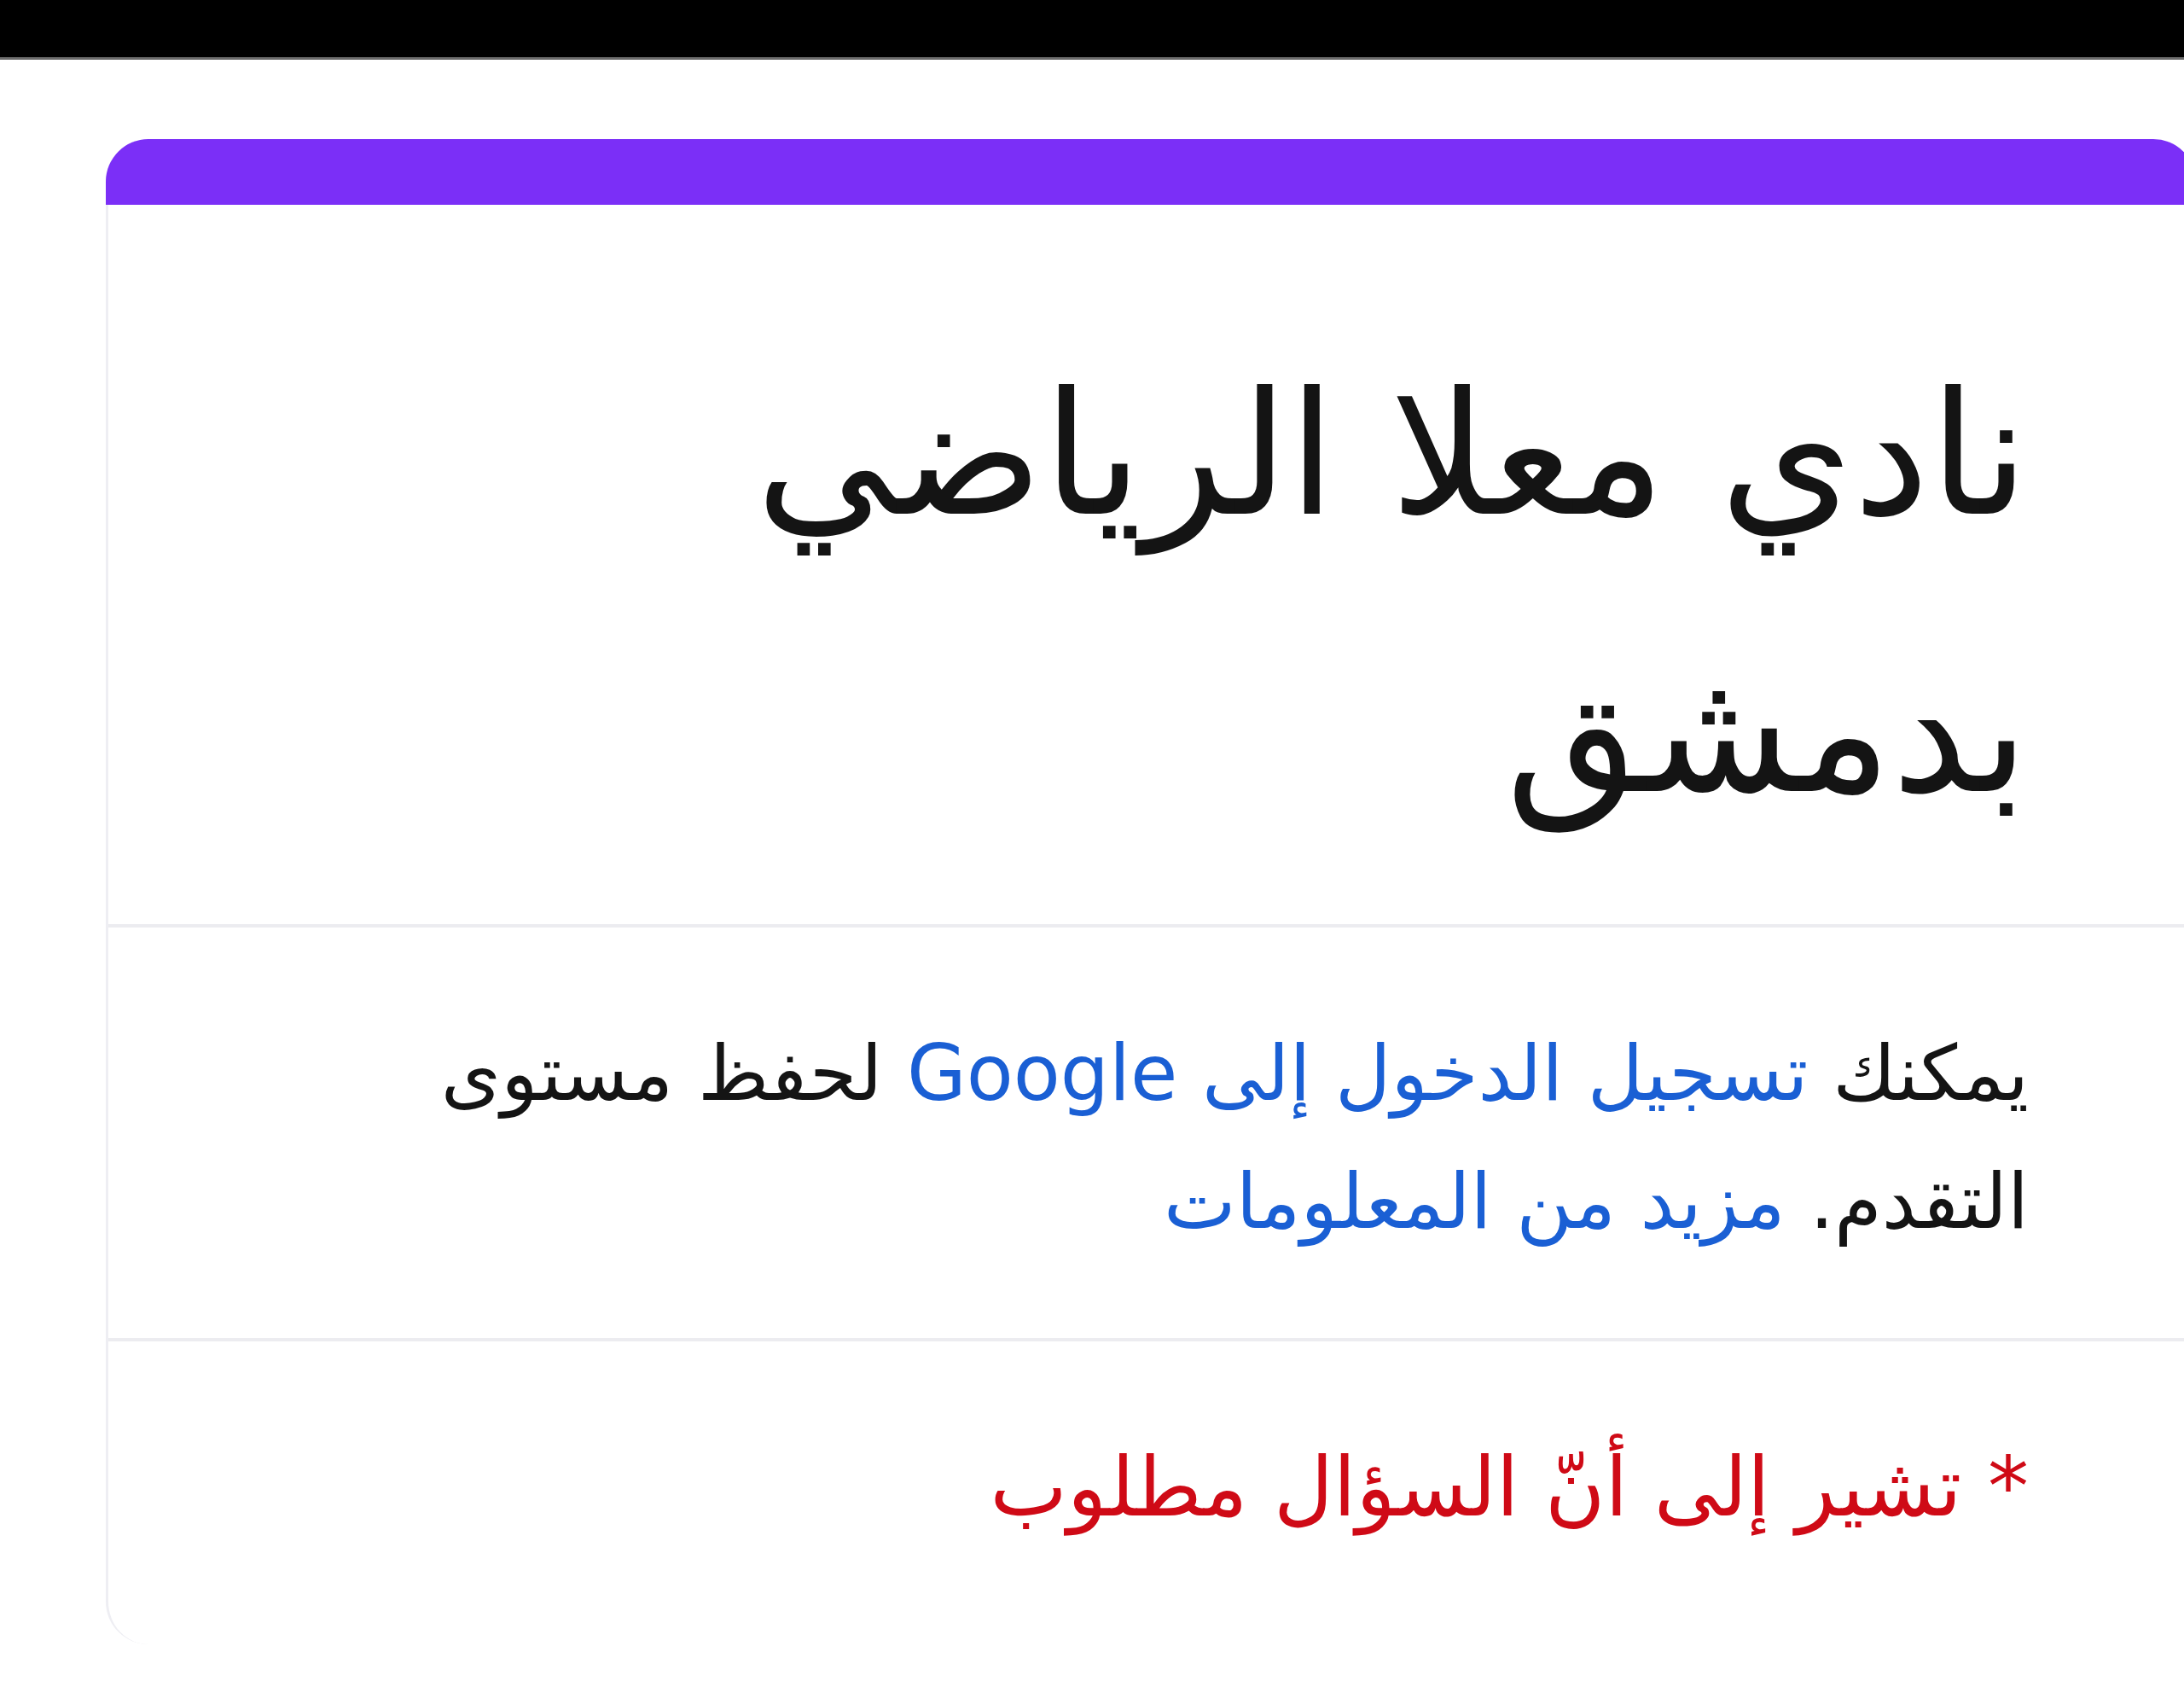 This screenshot has width=2184, height=1681. What do you see at coordinates (1475, 1201) in the screenshot?
I see `info-link: مزيد من المعلومات` at bounding box center [1475, 1201].